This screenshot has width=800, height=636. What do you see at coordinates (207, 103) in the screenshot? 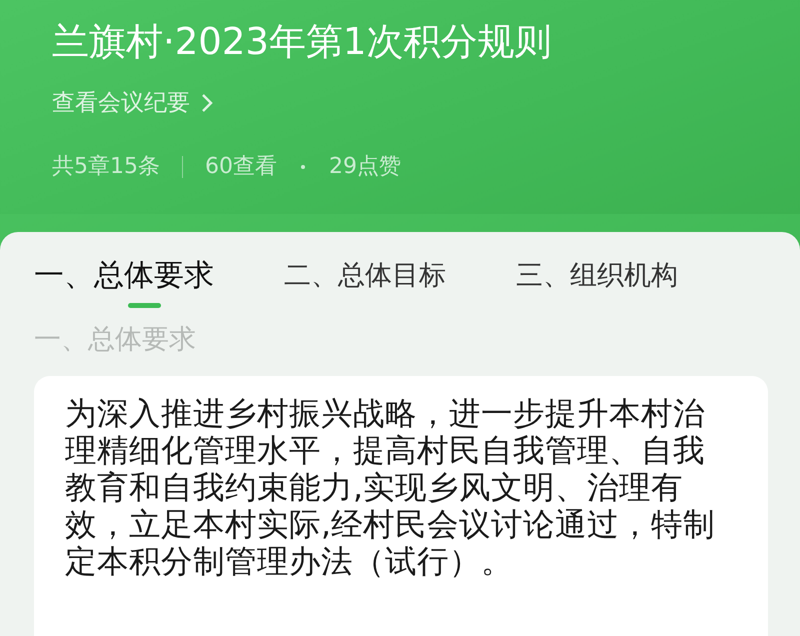
I see `chevron-right-icon` at bounding box center [207, 103].